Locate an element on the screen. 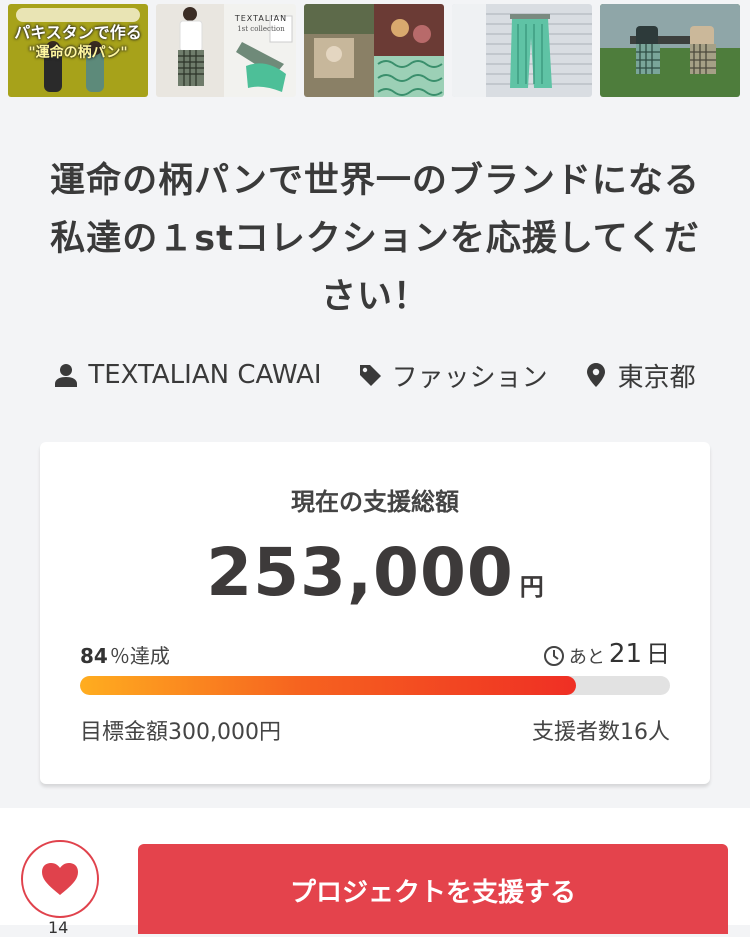  currency-label: 円 is located at coordinates (531, 587).